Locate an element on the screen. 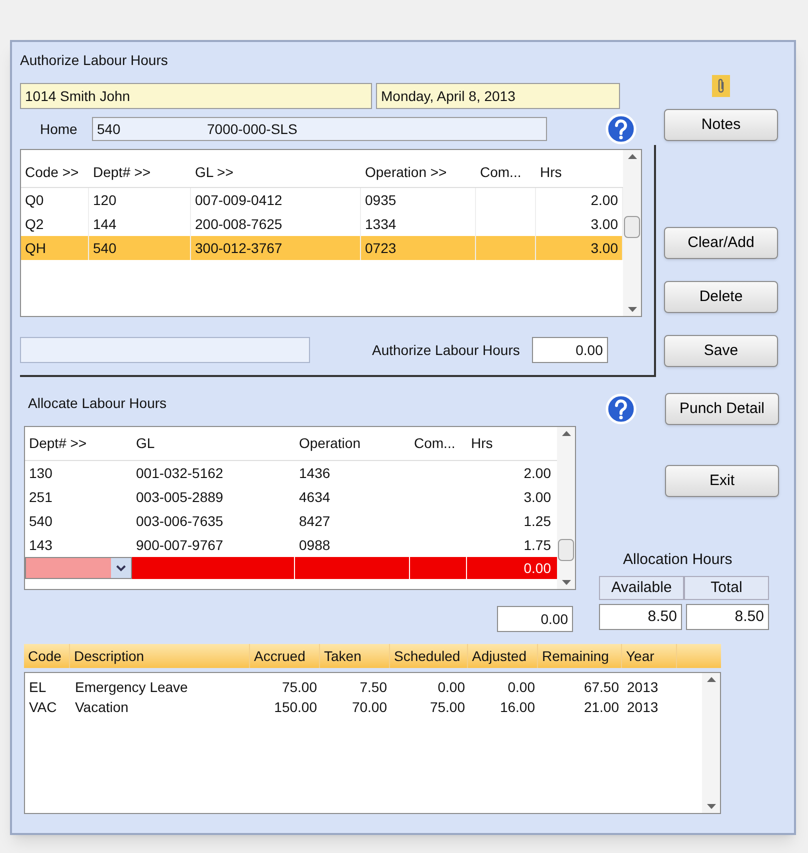  table-cell-text: 003-005-2889 is located at coordinates (179, 497).